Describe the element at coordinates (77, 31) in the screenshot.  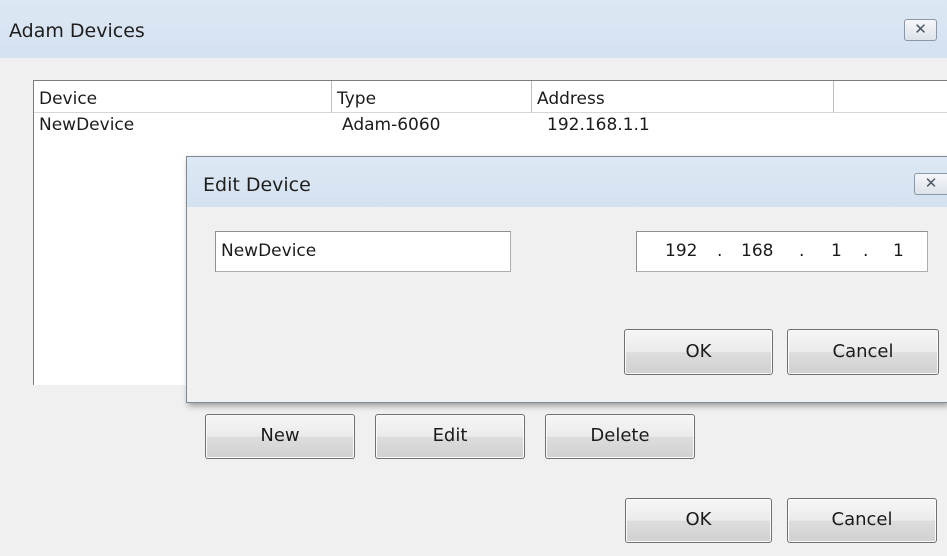
I see `window-title: Adam Devices` at that location.